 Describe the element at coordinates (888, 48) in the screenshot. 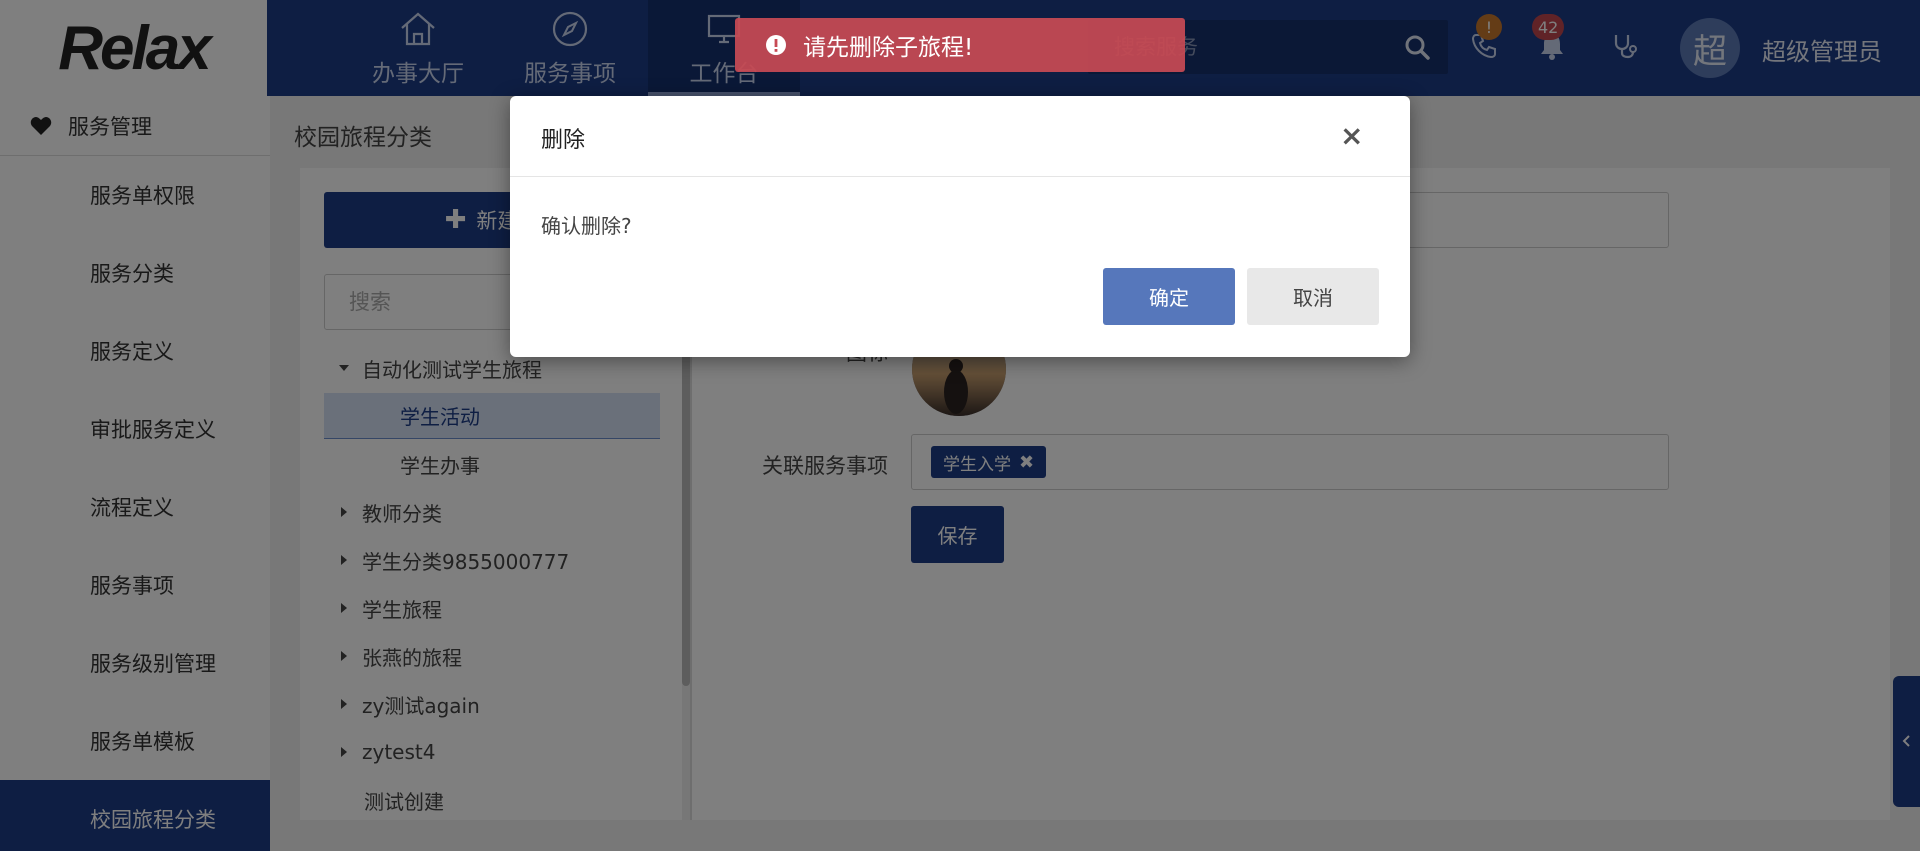

I see `toast-message: 请先删除子旅程!` at that location.